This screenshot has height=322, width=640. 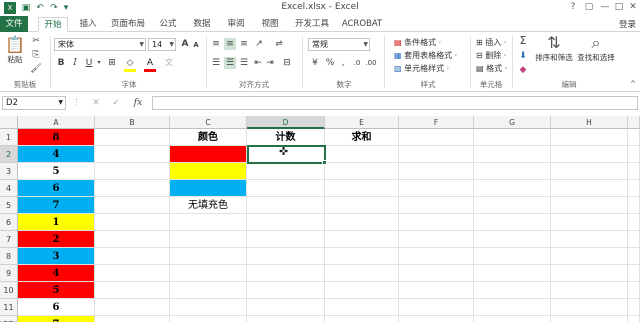 What do you see at coordinates (554, 48) in the screenshot?
I see `sort-filter-button: ⇅ 排序和筛选` at bounding box center [554, 48].